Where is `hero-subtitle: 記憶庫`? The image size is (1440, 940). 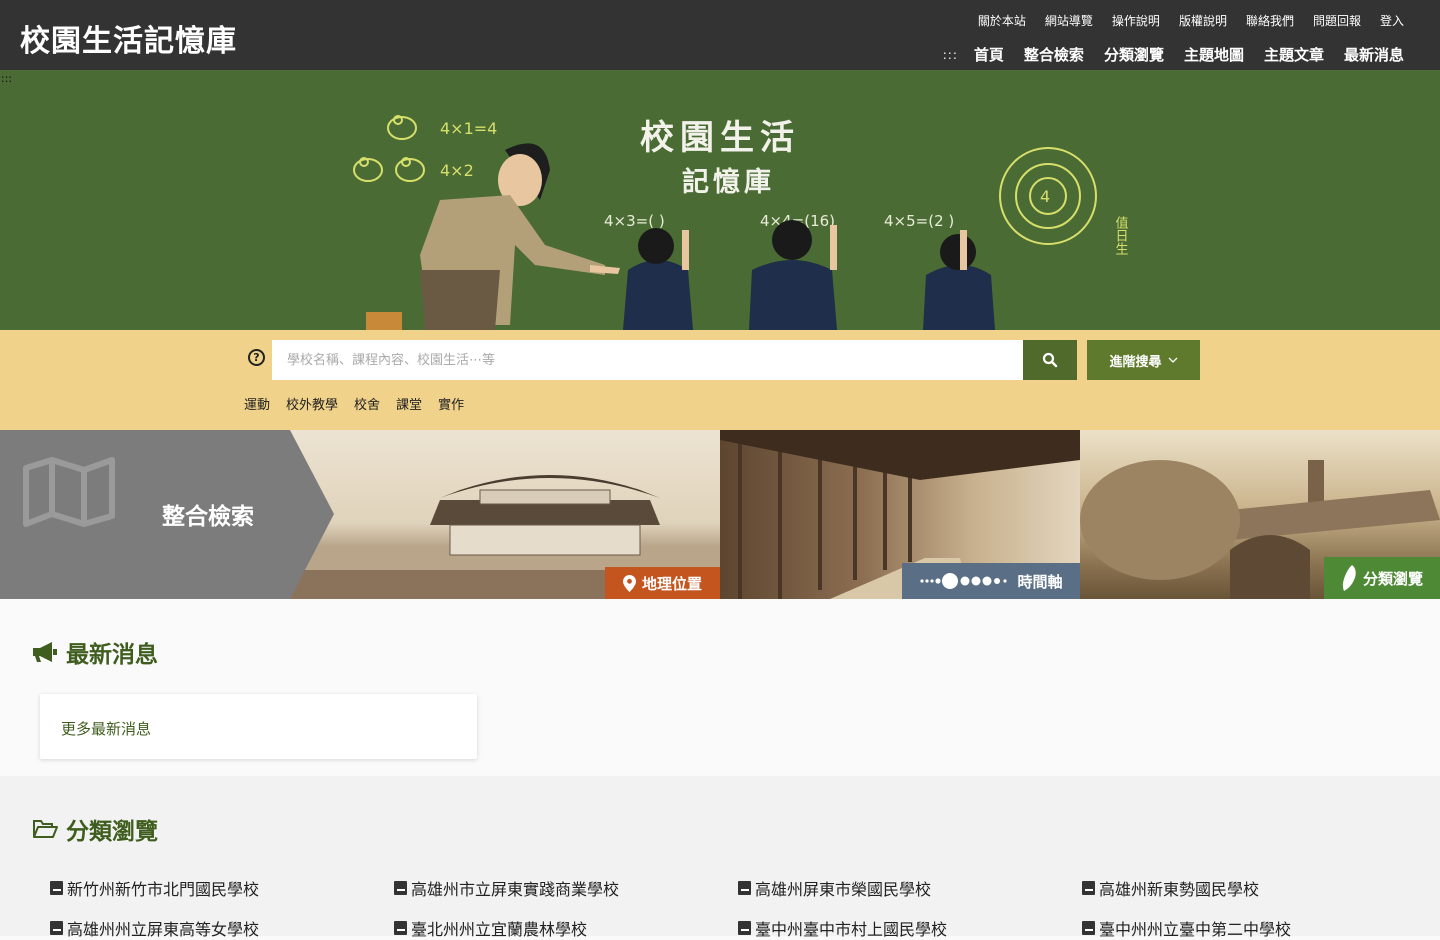
hero-subtitle: 記憶庫 is located at coordinates (728, 182).